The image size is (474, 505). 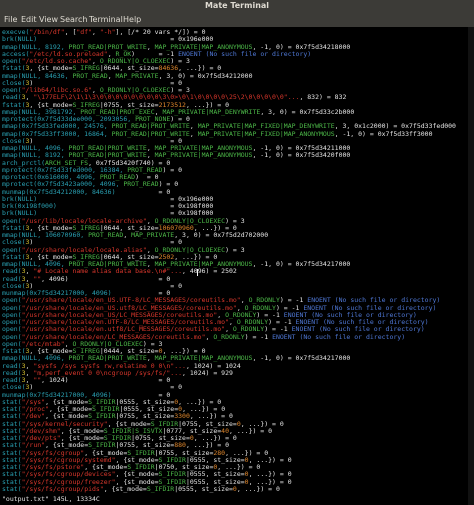 What do you see at coordinates (258, 488) in the screenshot?
I see `strace-segment: , ...}) = 0` at bounding box center [258, 488].